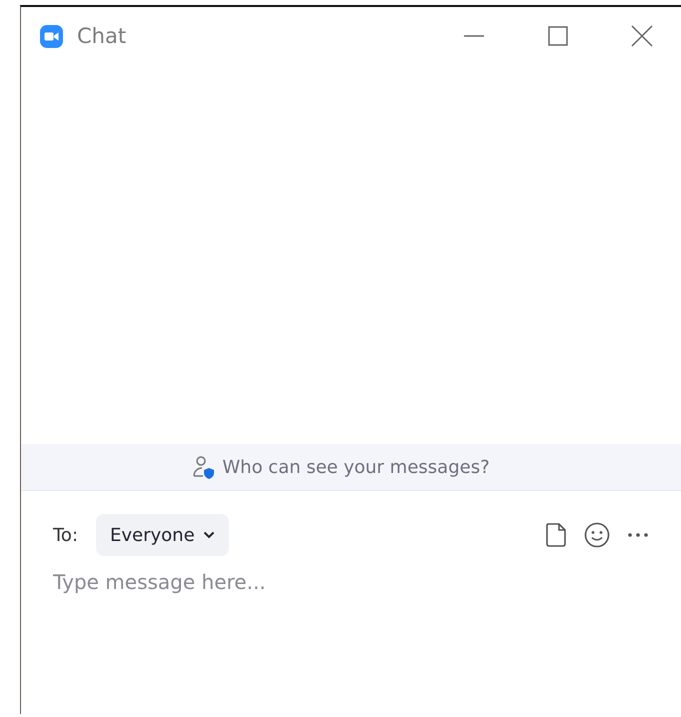 The width and height of the screenshot is (681, 717). Describe the element at coordinates (101, 36) in the screenshot. I see `window-title: Chat` at that location.